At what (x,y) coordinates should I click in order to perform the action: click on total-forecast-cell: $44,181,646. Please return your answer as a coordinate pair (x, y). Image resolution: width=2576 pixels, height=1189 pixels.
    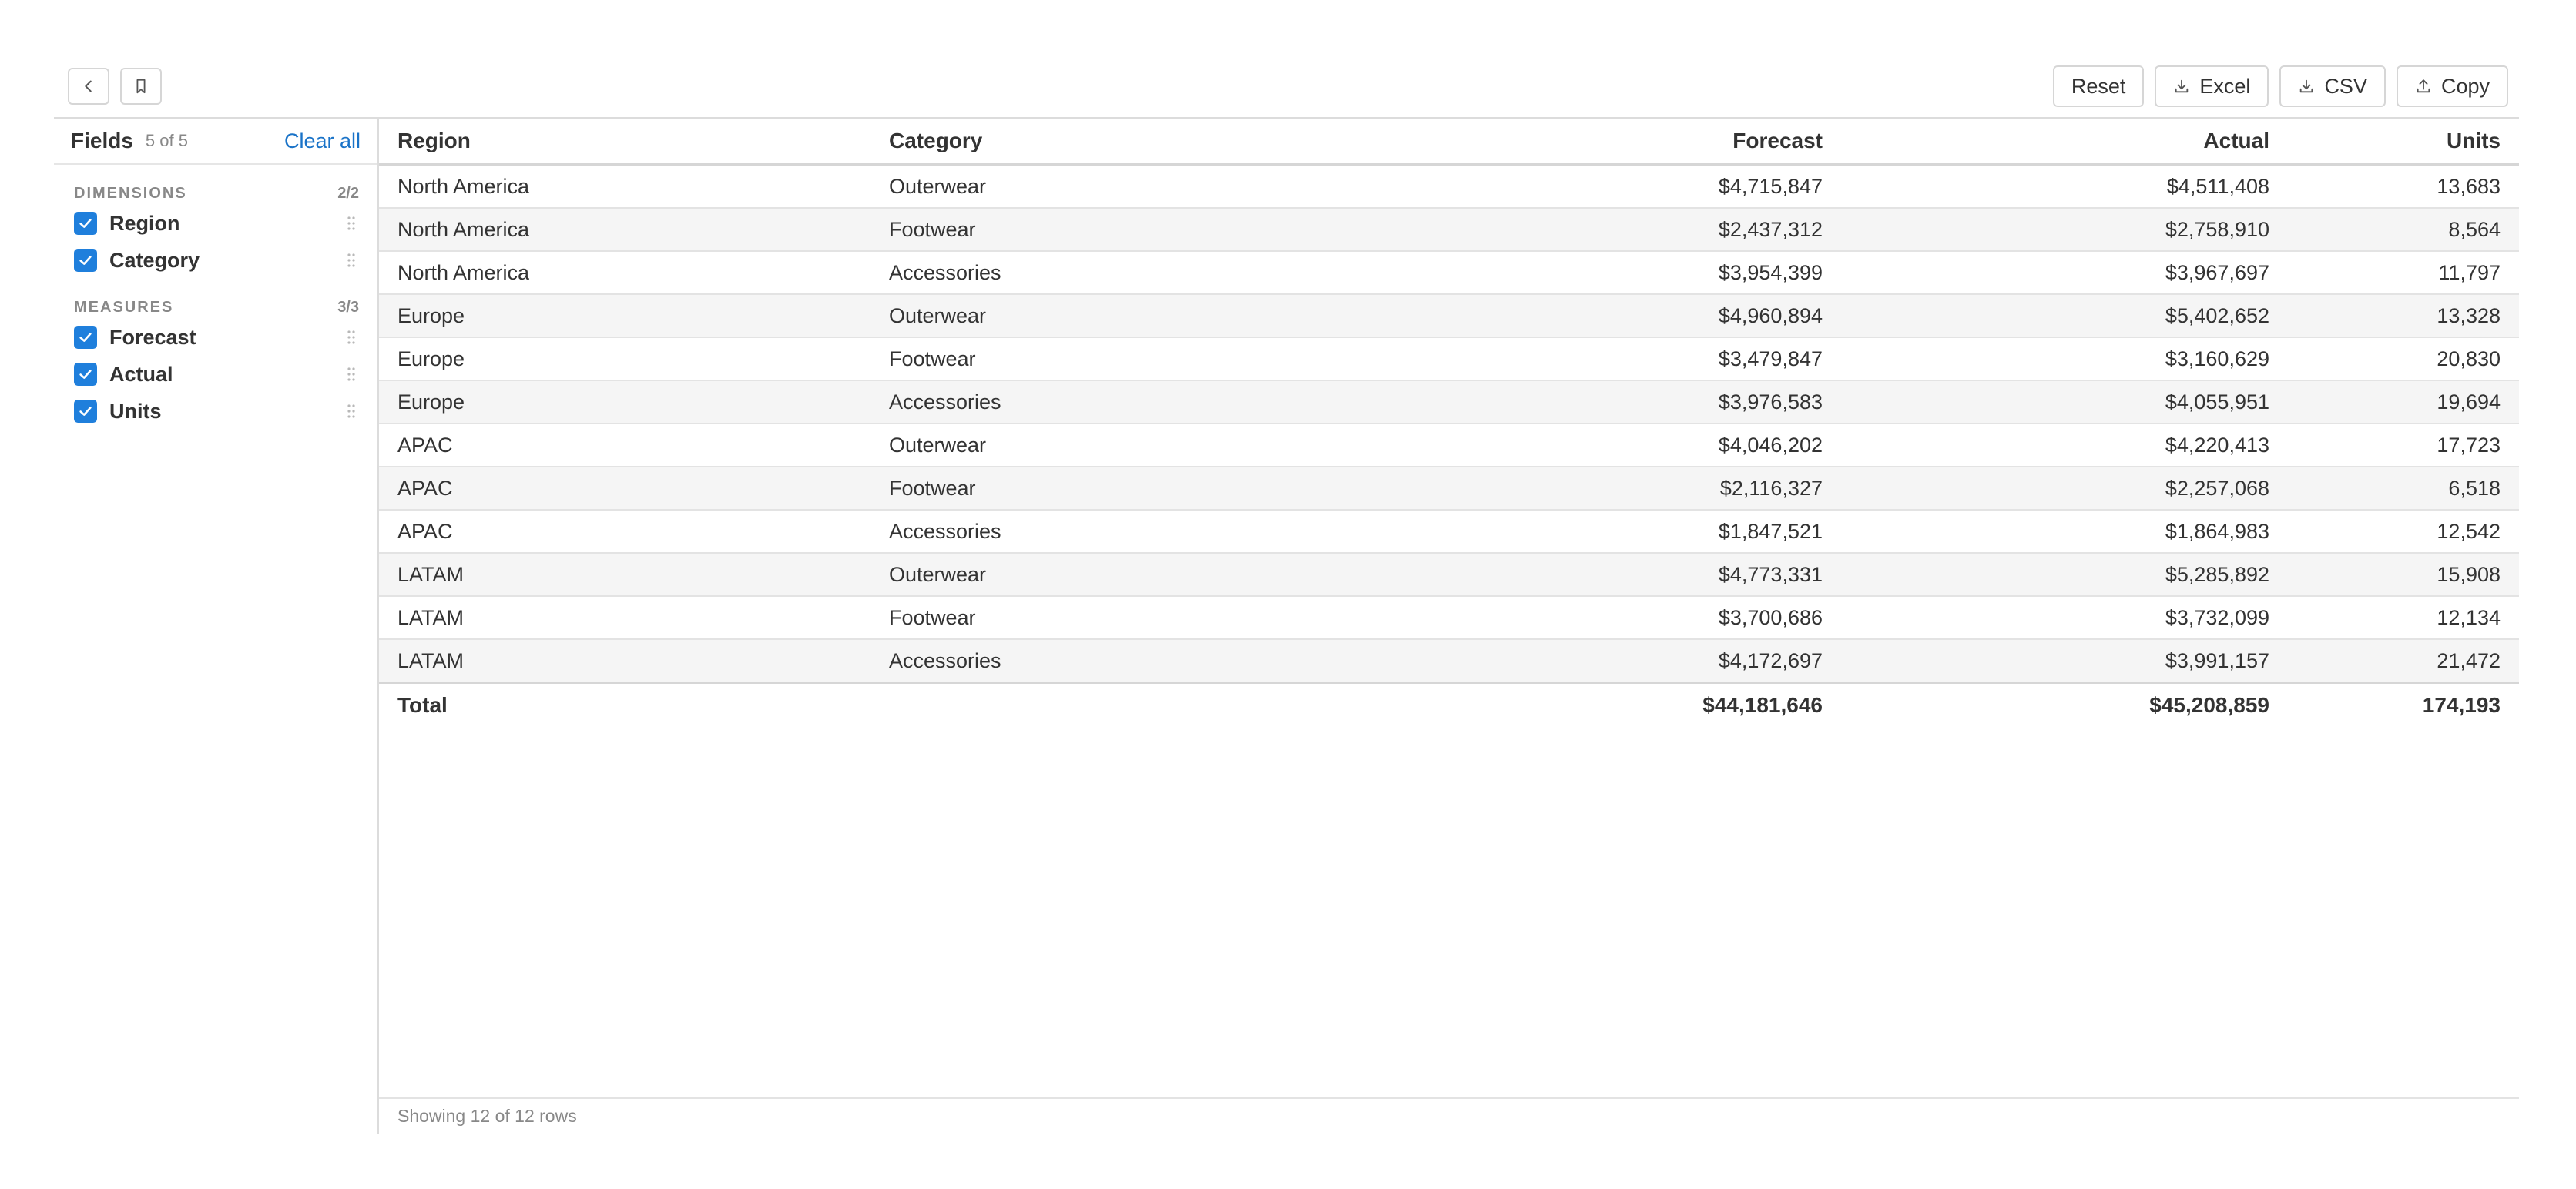
    Looking at the image, I should click on (1617, 704).